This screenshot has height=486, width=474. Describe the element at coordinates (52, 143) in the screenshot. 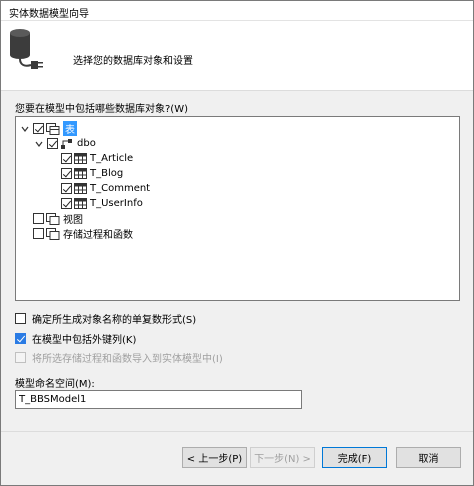

I see `schema-checkbox` at that location.